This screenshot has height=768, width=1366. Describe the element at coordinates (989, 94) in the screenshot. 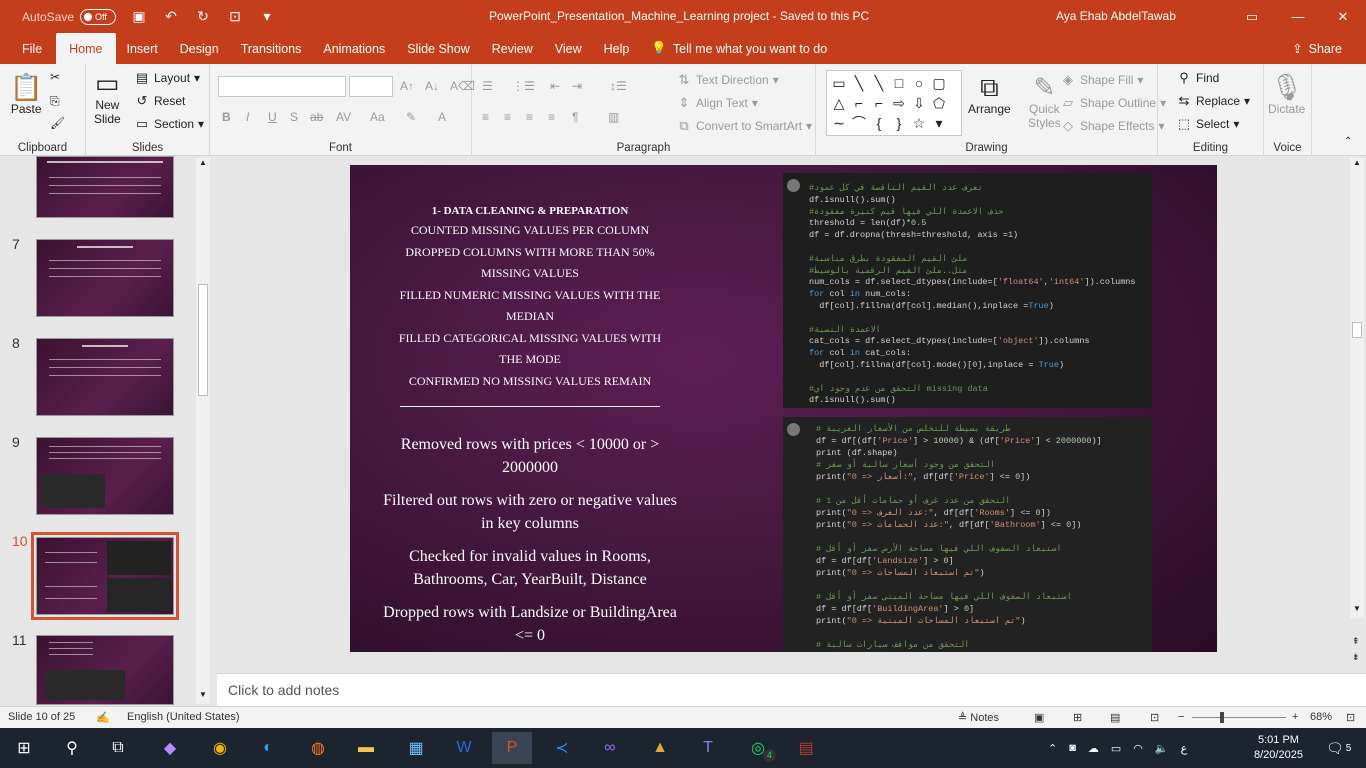

I see `arrange-button: ⧉ Arrange` at that location.